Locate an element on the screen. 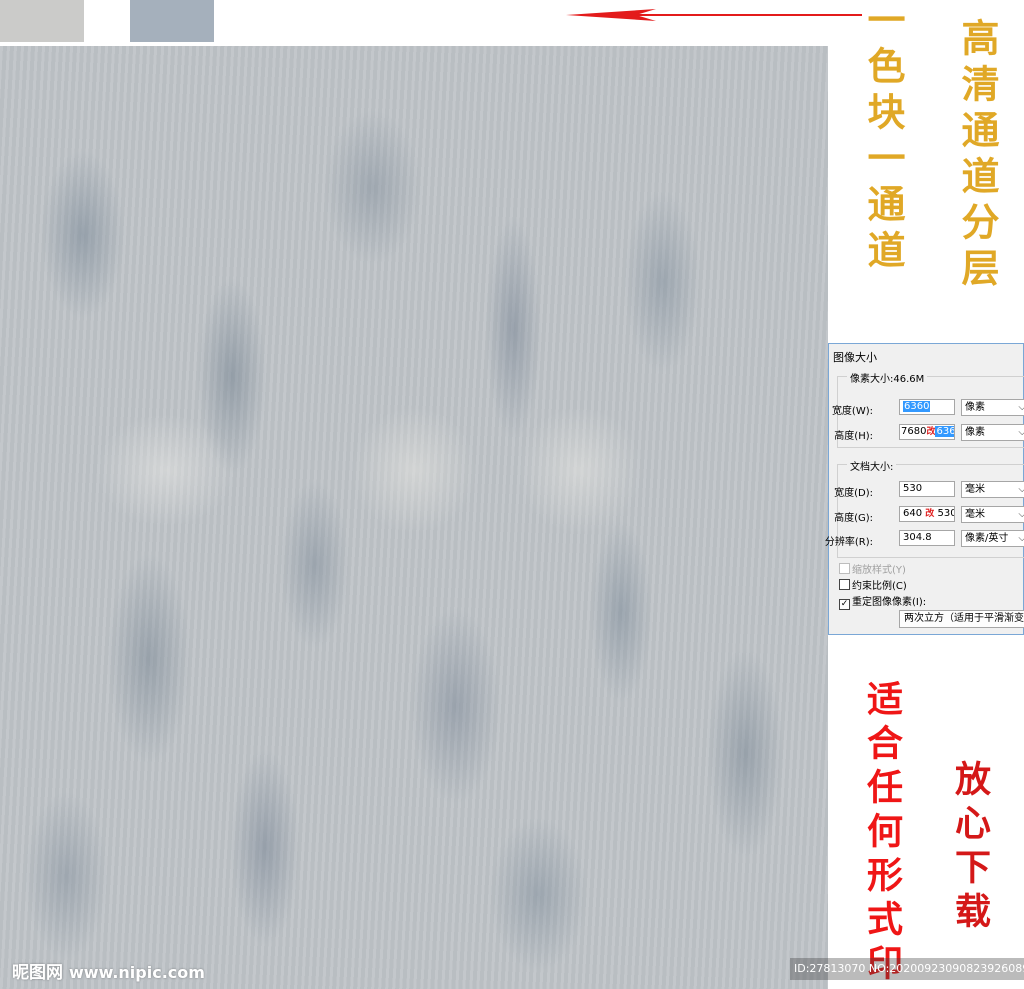  doc-height-old: 640 is located at coordinates (913, 513).